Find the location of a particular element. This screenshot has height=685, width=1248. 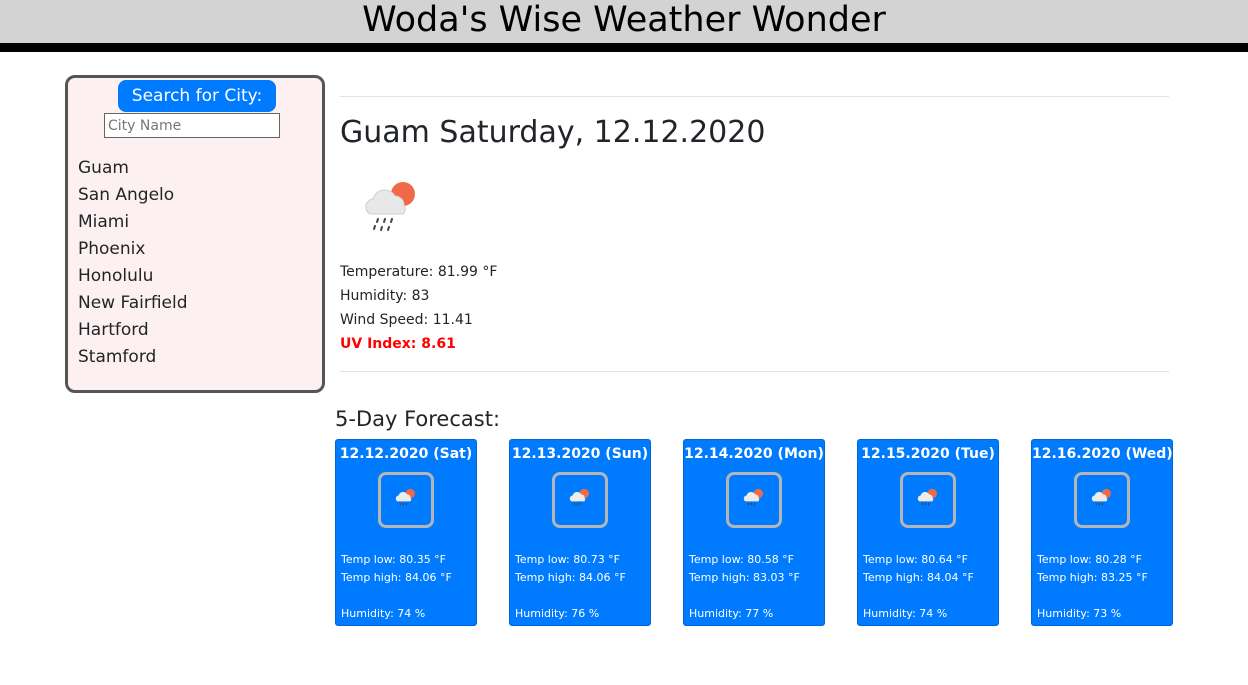

current-uv-index: UV Index: 8.61 is located at coordinates (398, 344).